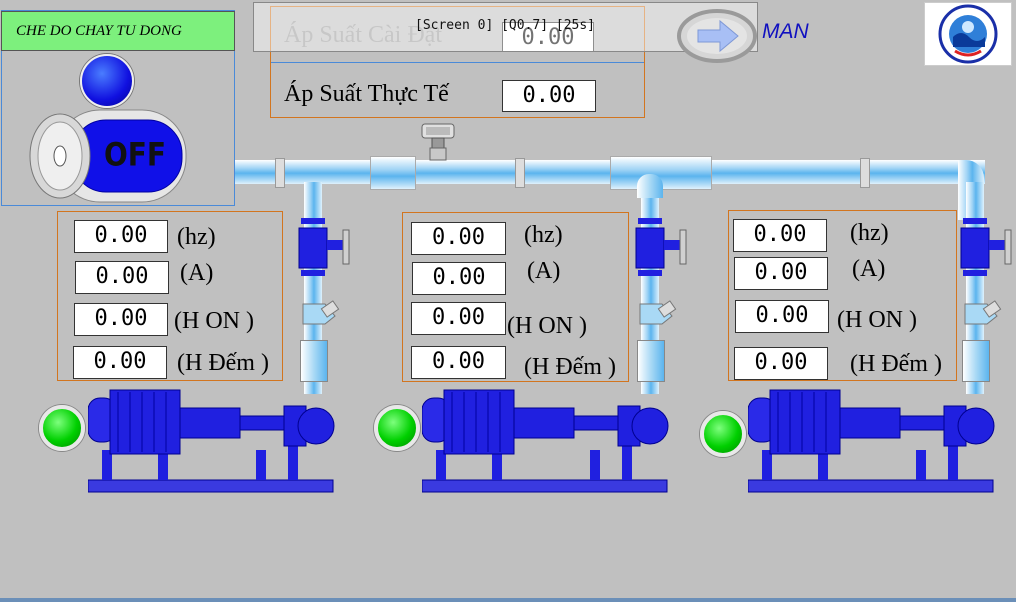 This screenshot has height=602, width=1016. Describe the element at coordinates (397, 428) in the screenshot. I see `pump-2-status-lamp` at that location.